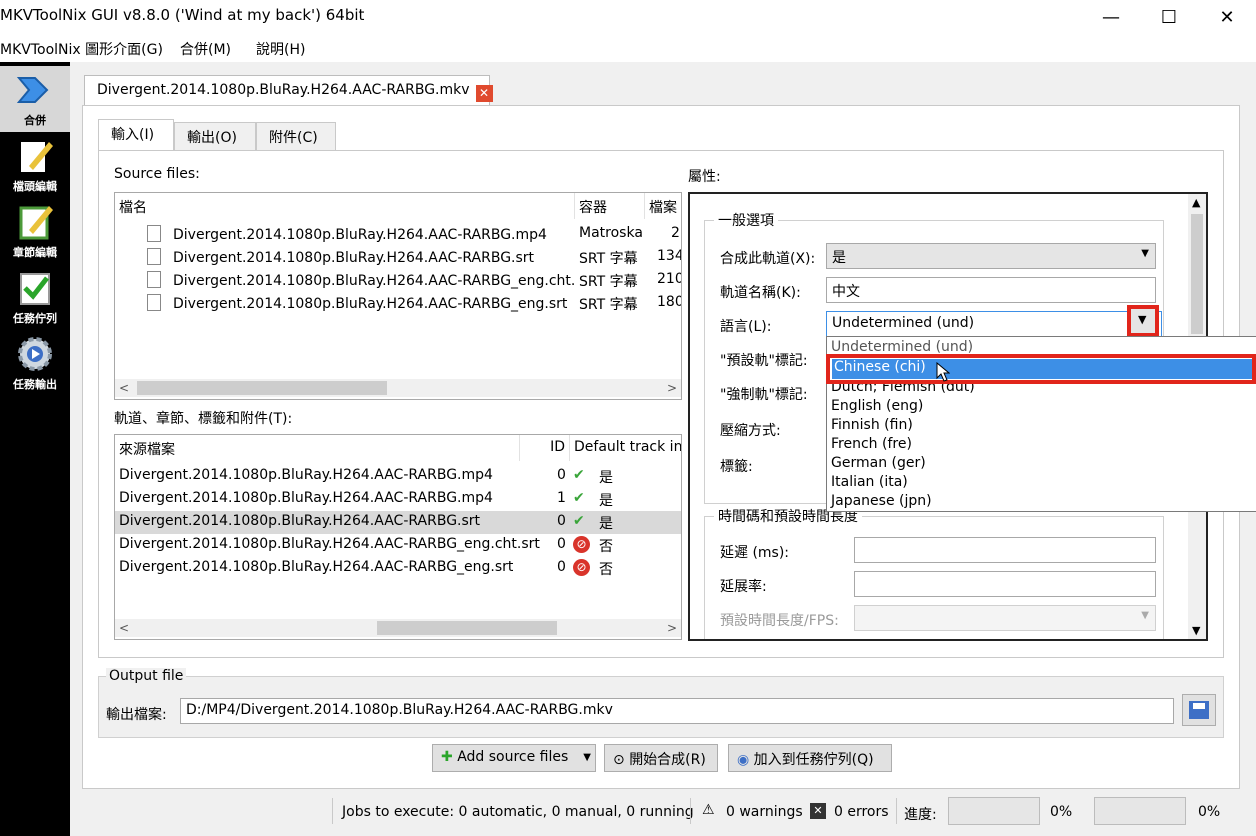 This screenshot has width=1256, height=836. I want to click on progress-total-value: 0%, so click(1209, 812).